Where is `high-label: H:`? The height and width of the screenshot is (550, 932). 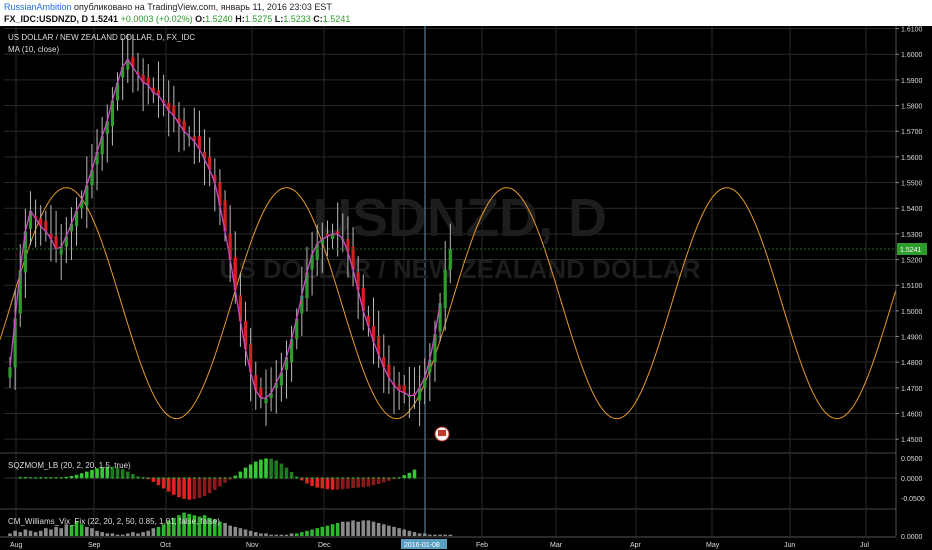
high-label: H: is located at coordinates (240, 19).